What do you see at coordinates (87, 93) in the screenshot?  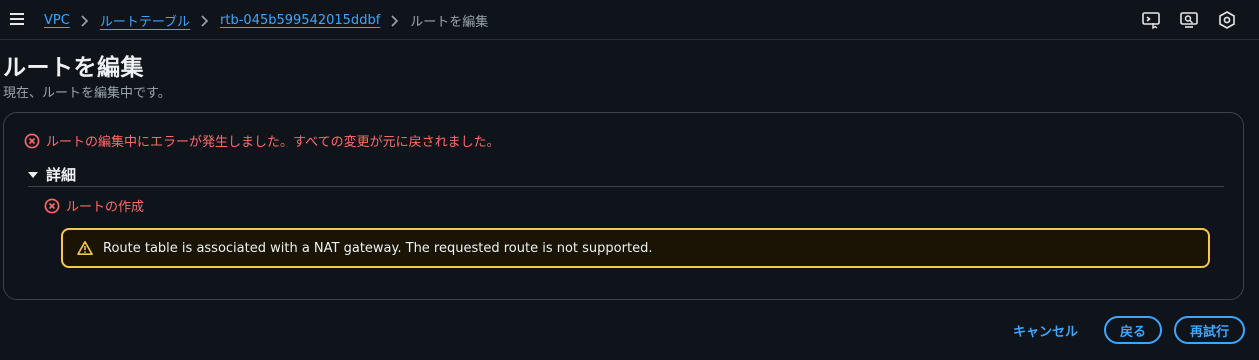 I see `page-subtitle: 現在、ルートを編集中です。` at bounding box center [87, 93].